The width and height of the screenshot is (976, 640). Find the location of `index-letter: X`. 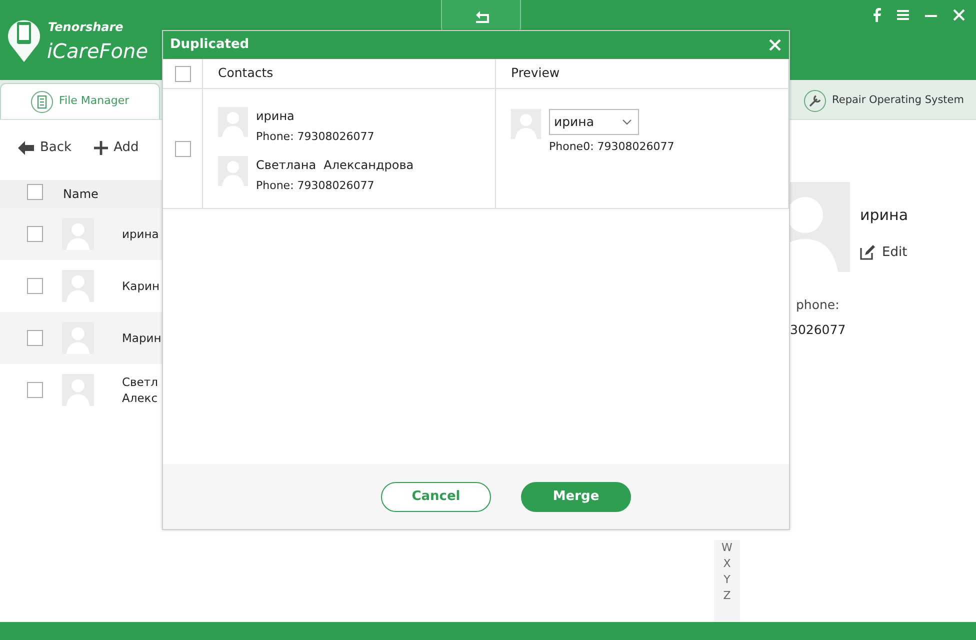

index-letter: X is located at coordinates (727, 564).